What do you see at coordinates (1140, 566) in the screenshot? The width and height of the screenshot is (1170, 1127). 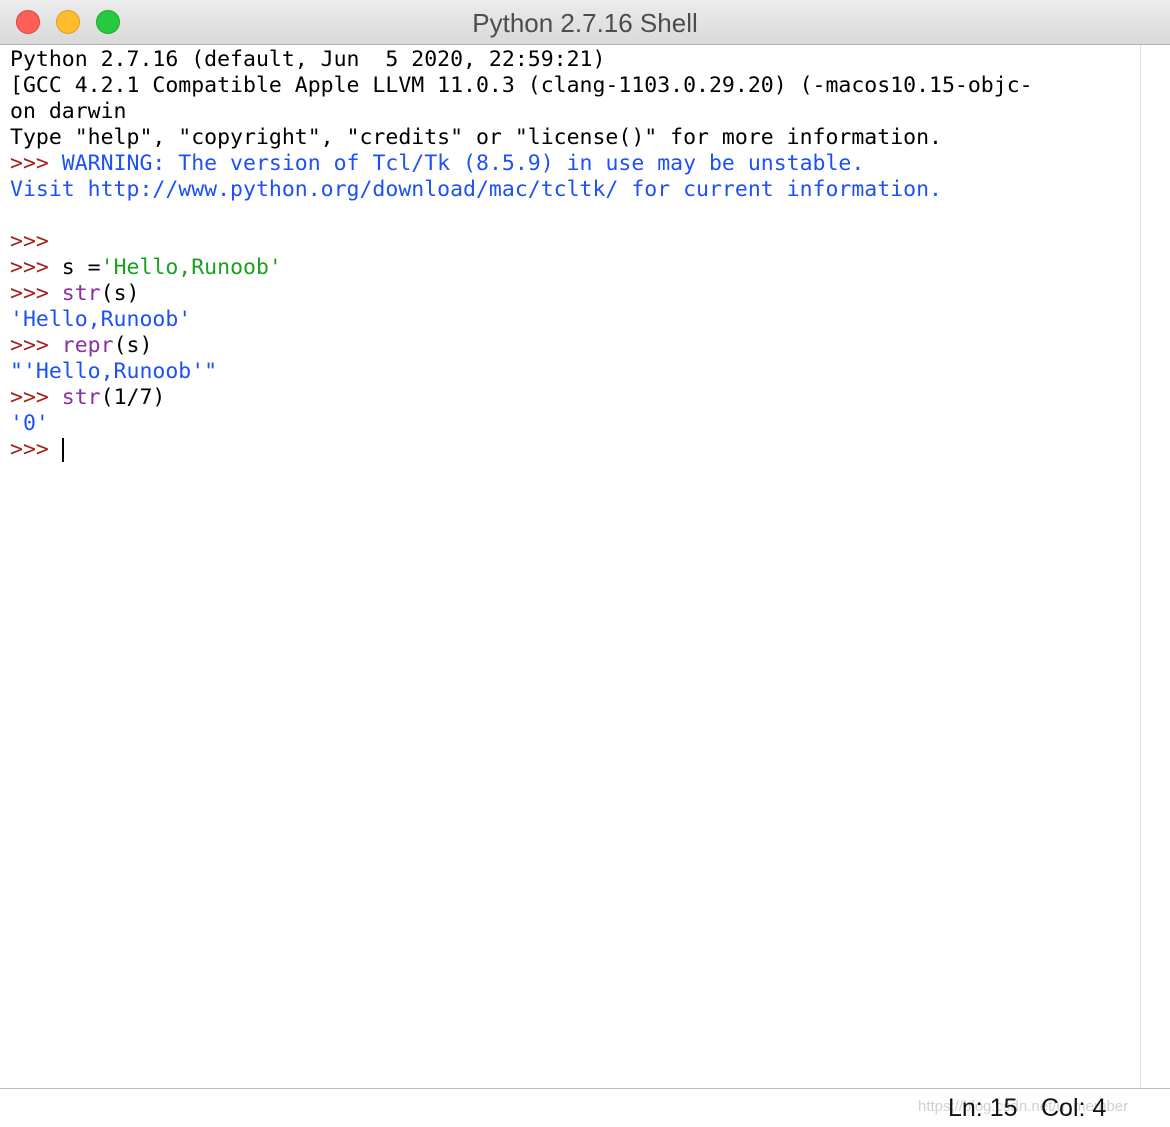 I see `vertical-scrollbar` at bounding box center [1140, 566].